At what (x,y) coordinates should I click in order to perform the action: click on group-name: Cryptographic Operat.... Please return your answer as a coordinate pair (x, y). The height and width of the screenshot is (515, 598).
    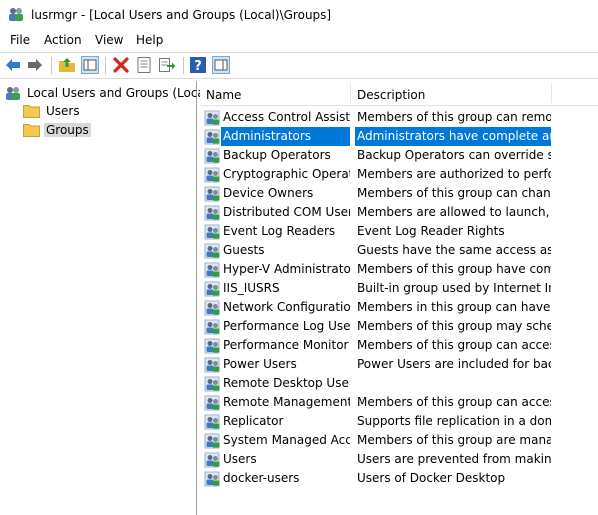
    Looking at the image, I should click on (286, 174).